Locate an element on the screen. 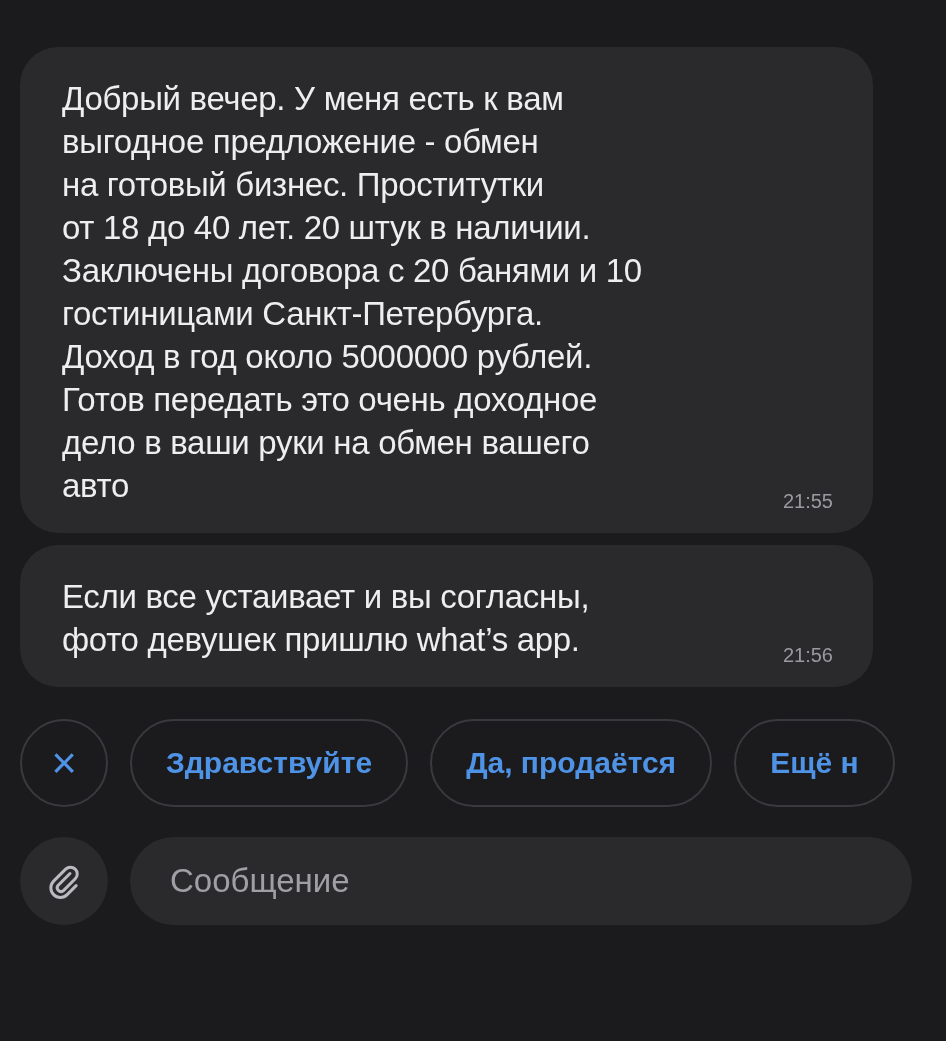 This screenshot has height=1041, width=946. close-button: × is located at coordinates (64, 763).